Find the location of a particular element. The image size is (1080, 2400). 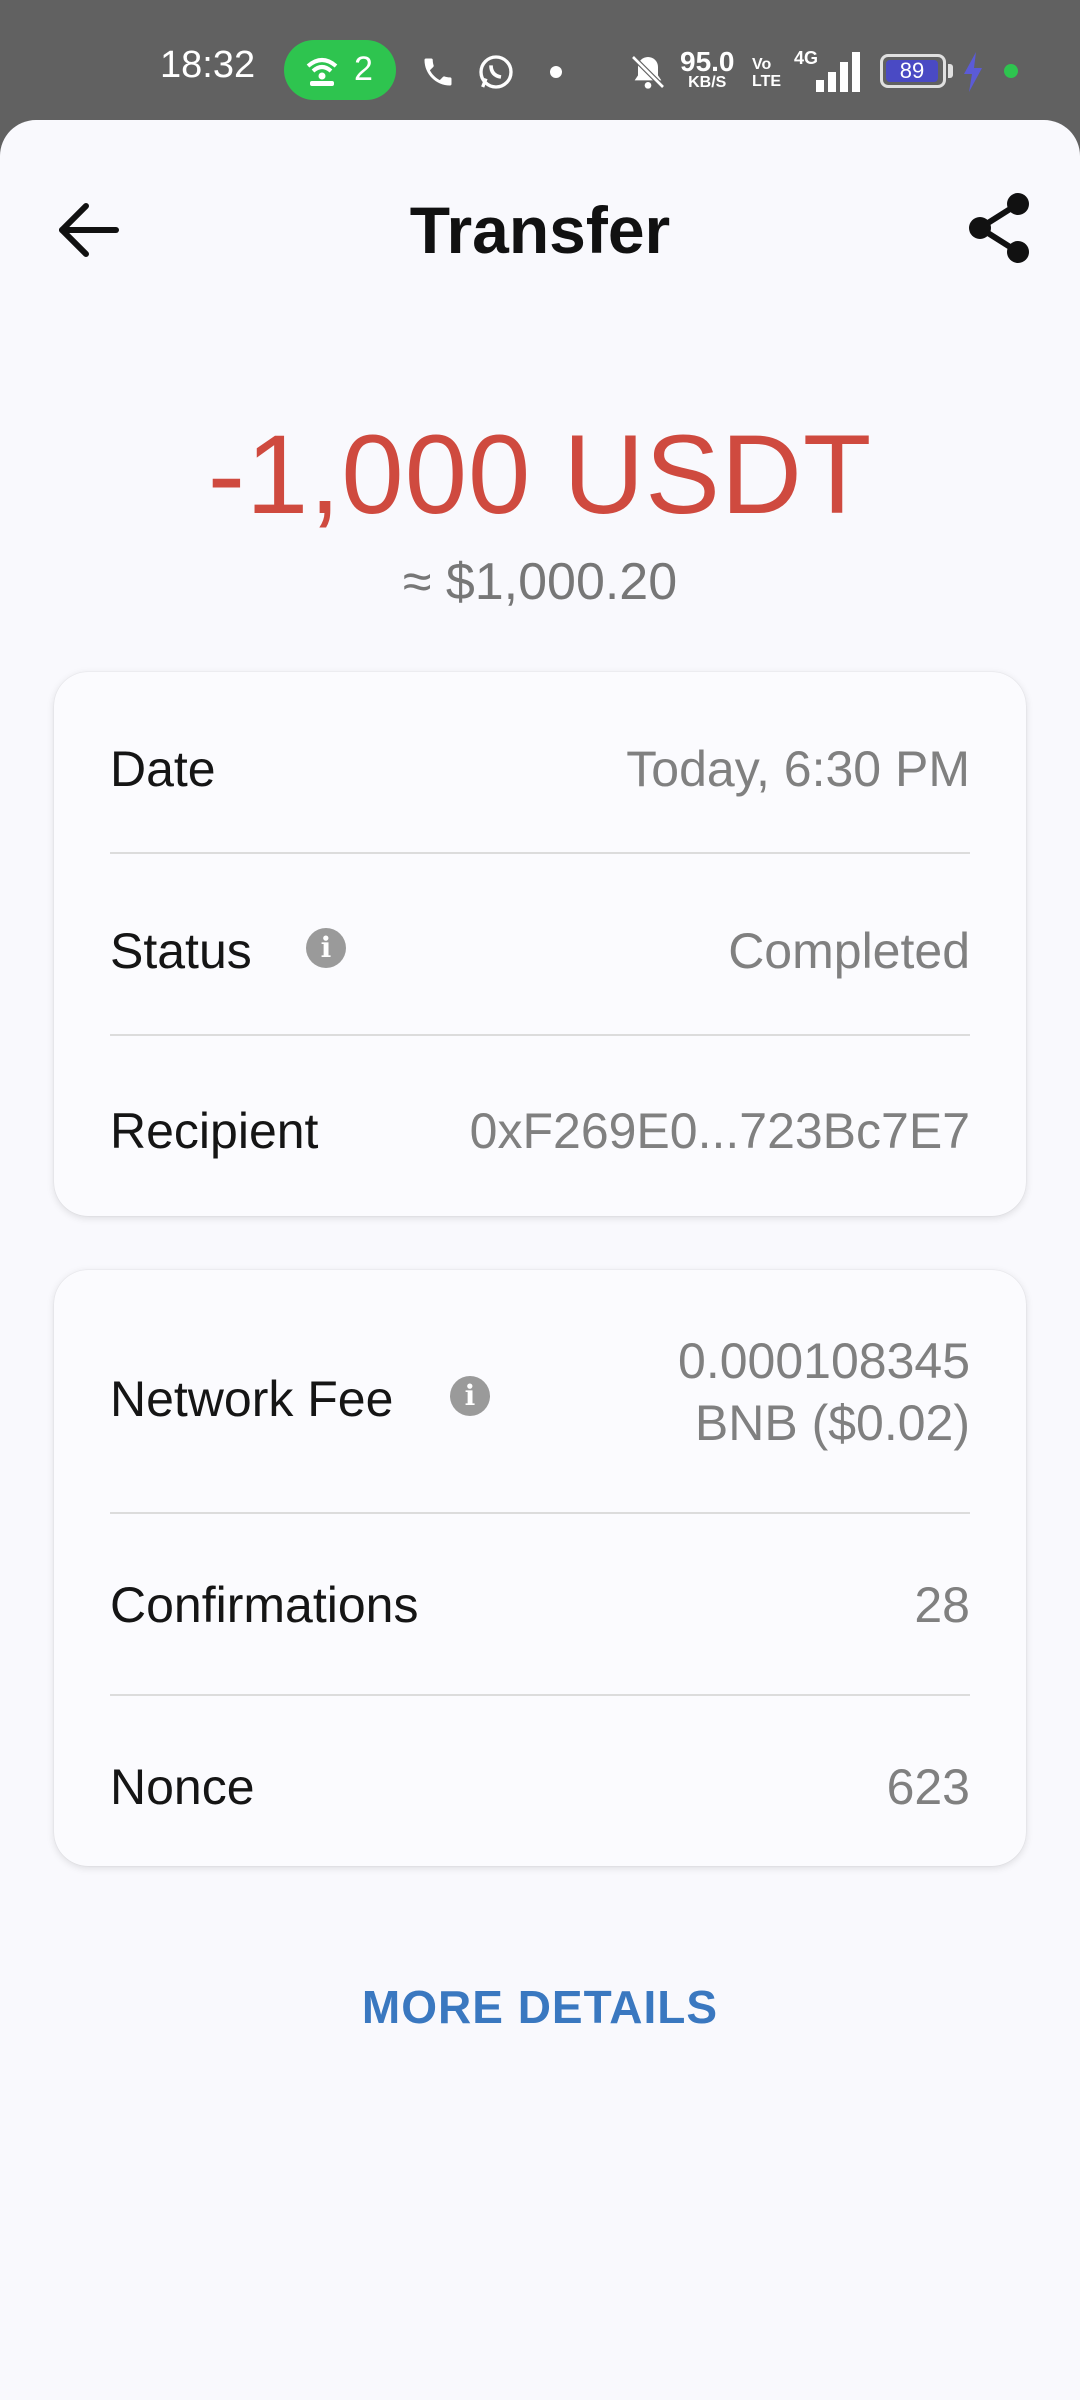

date-value: Today, 6:30 PM is located at coordinates (798, 769).